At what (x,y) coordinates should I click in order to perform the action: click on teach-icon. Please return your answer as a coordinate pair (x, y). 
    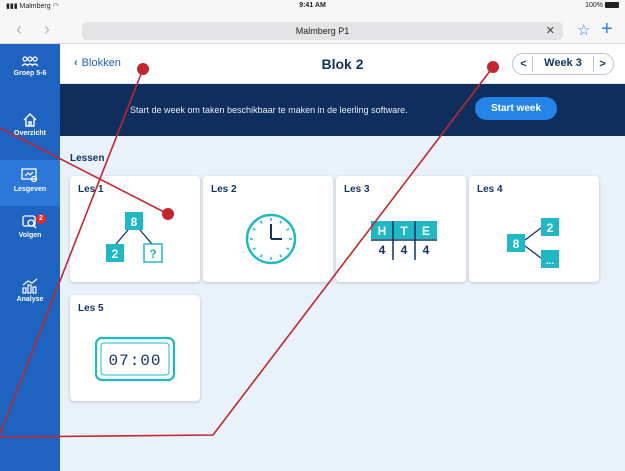
    Looking at the image, I should click on (29, 175).